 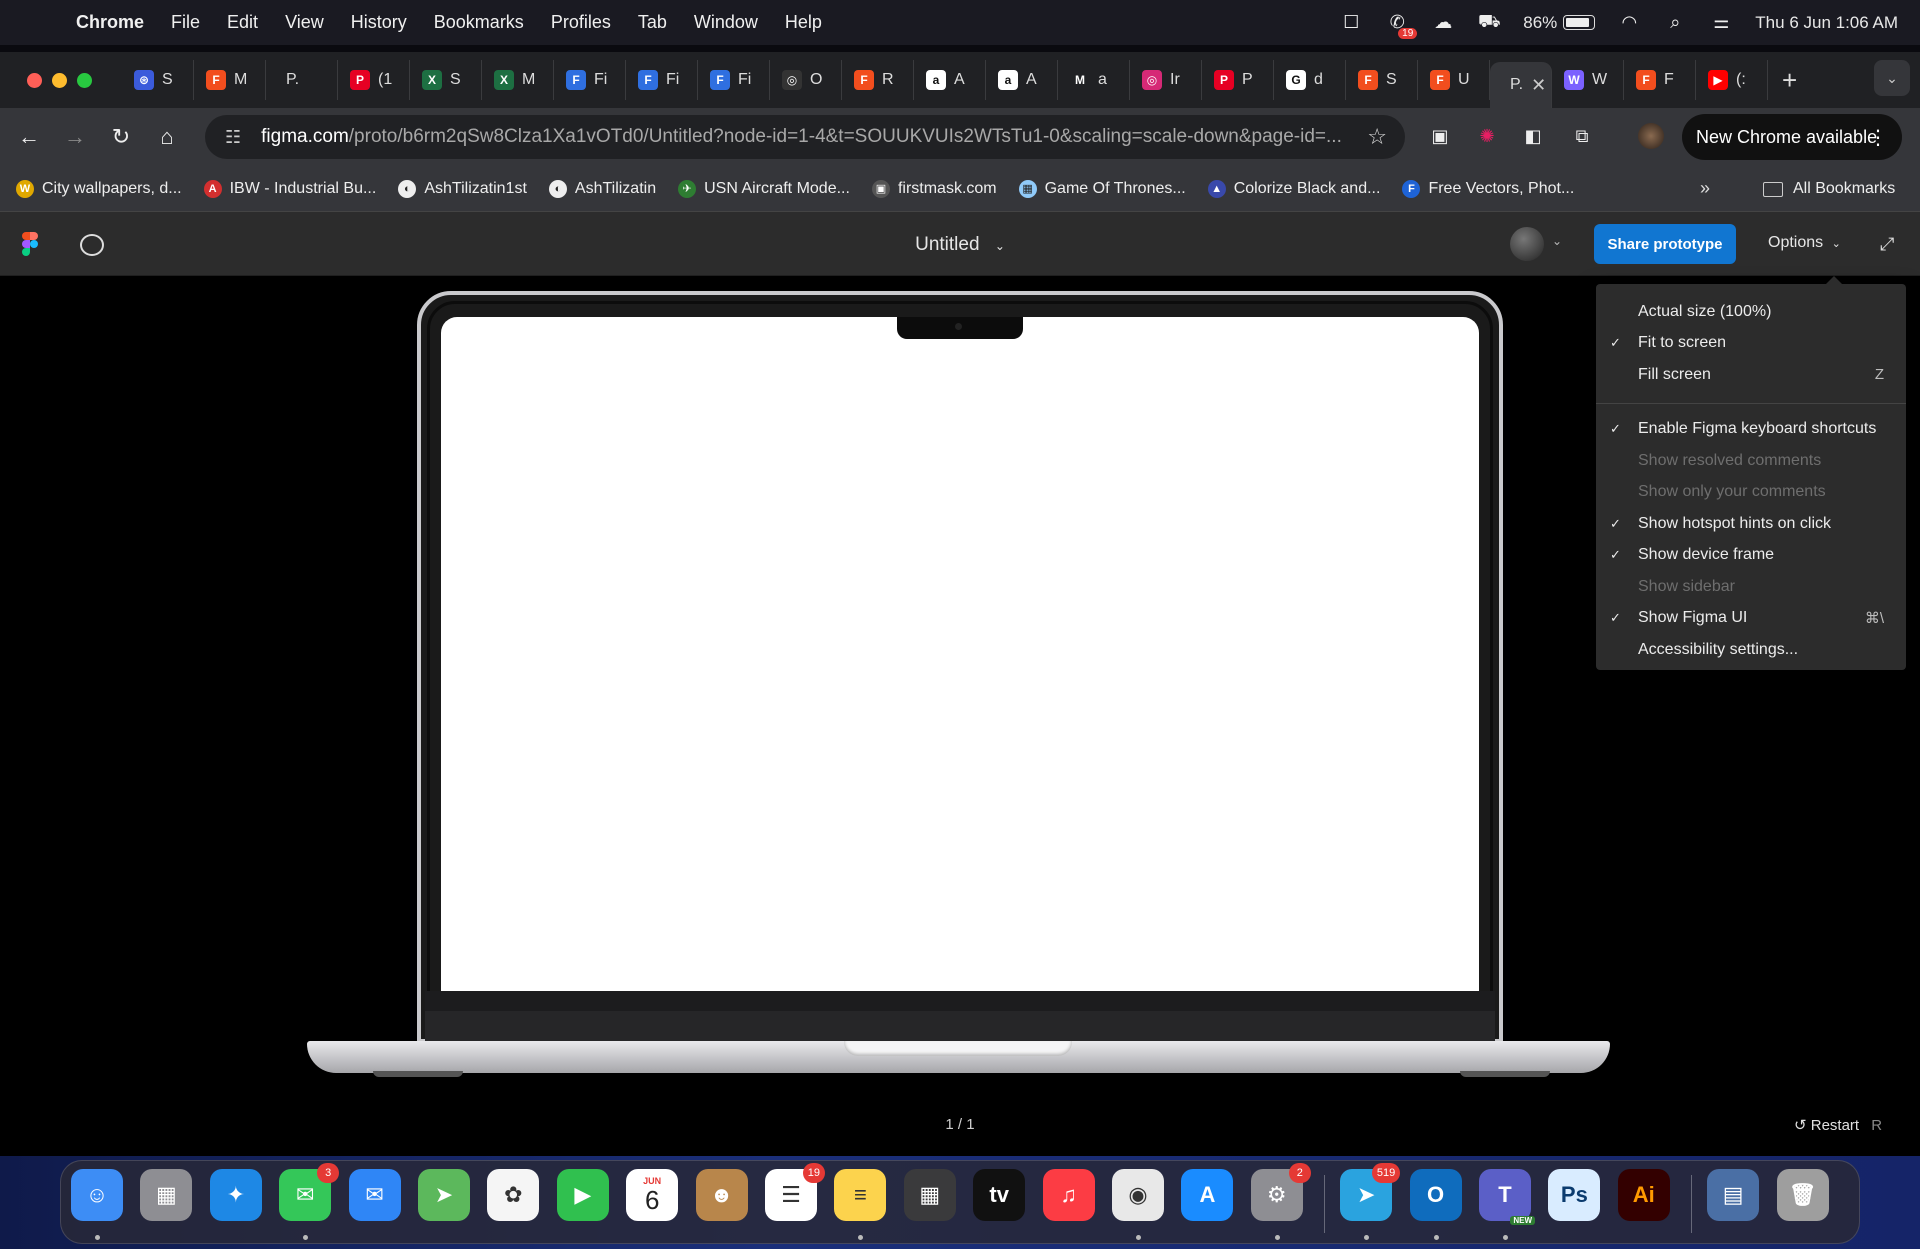 I want to click on color-picker-extension-icon: ✺, so click(x=1487, y=136).